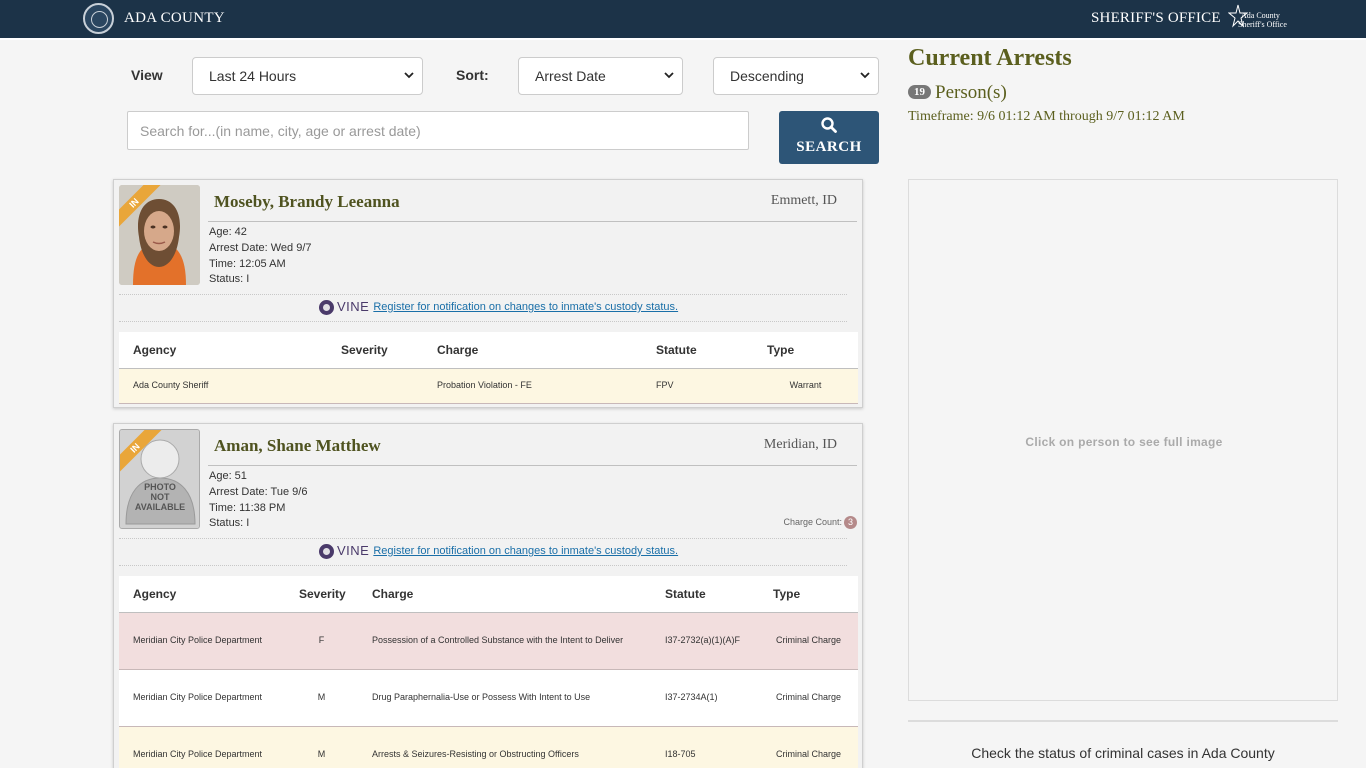 The width and height of the screenshot is (1366, 768). I want to click on sort-select-value: Arrest Date, so click(570, 76).